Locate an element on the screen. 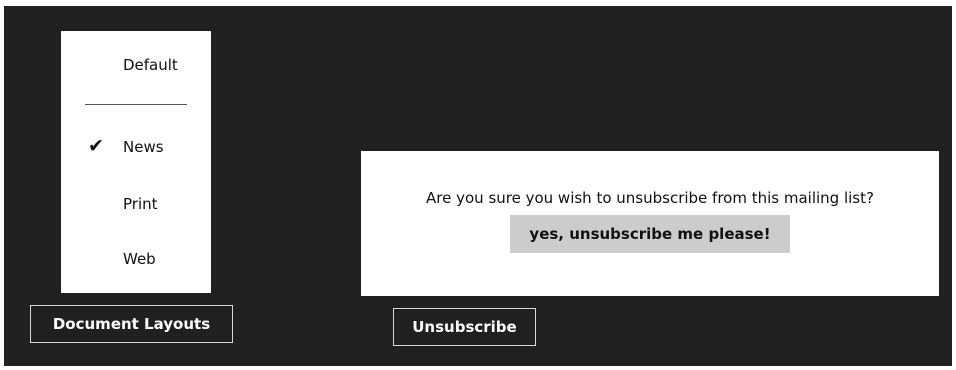 The image size is (956, 370). menu-item-label: Default is located at coordinates (150, 65).